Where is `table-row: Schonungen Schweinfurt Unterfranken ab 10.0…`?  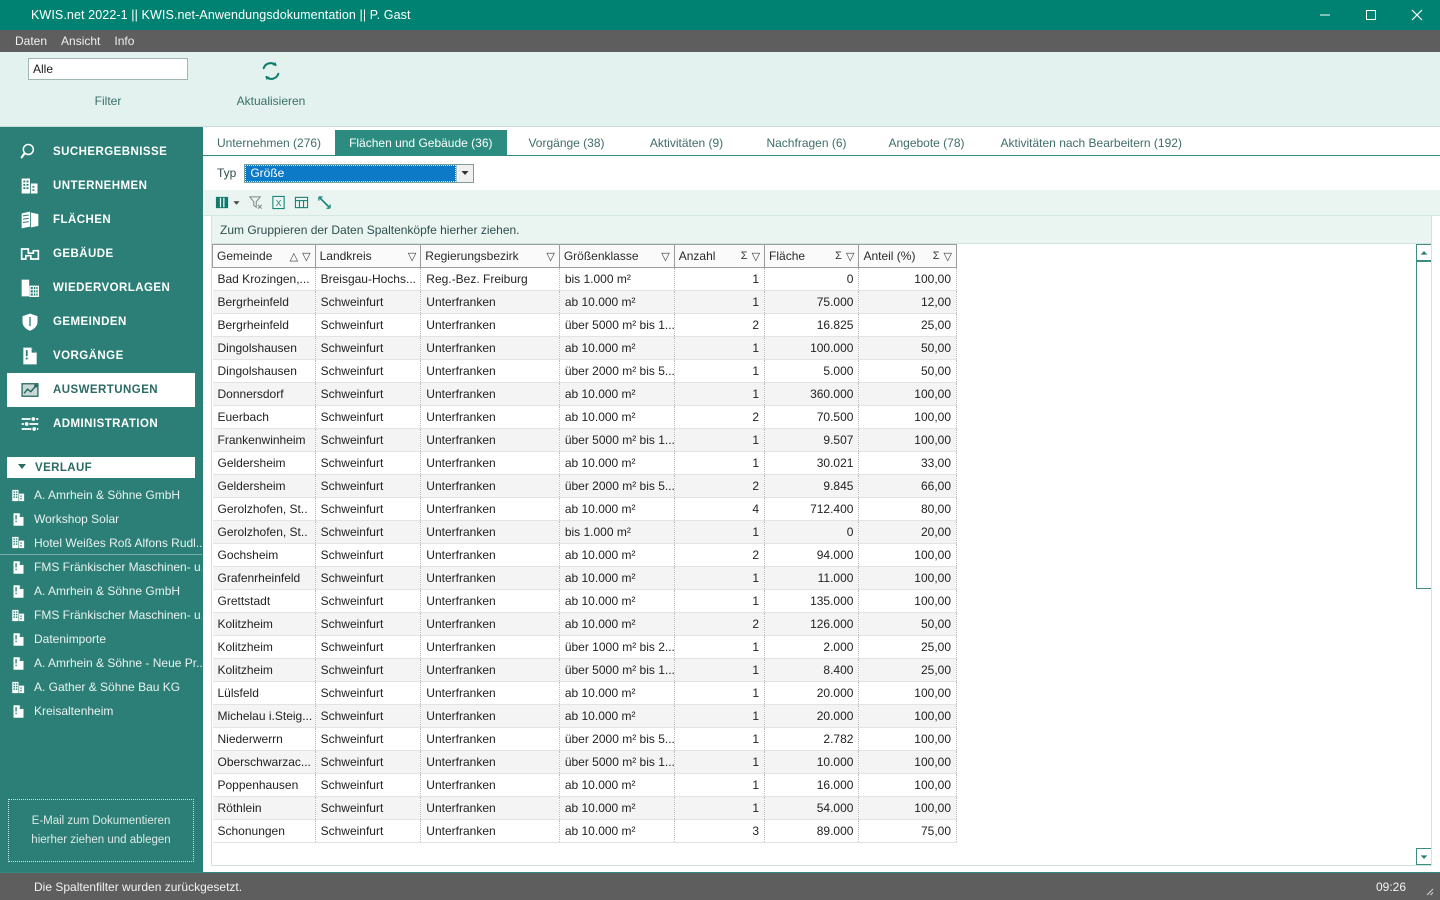 table-row: Schonungen Schweinfurt Unterfranken ab 10.0… is located at coordinates (584, 831).